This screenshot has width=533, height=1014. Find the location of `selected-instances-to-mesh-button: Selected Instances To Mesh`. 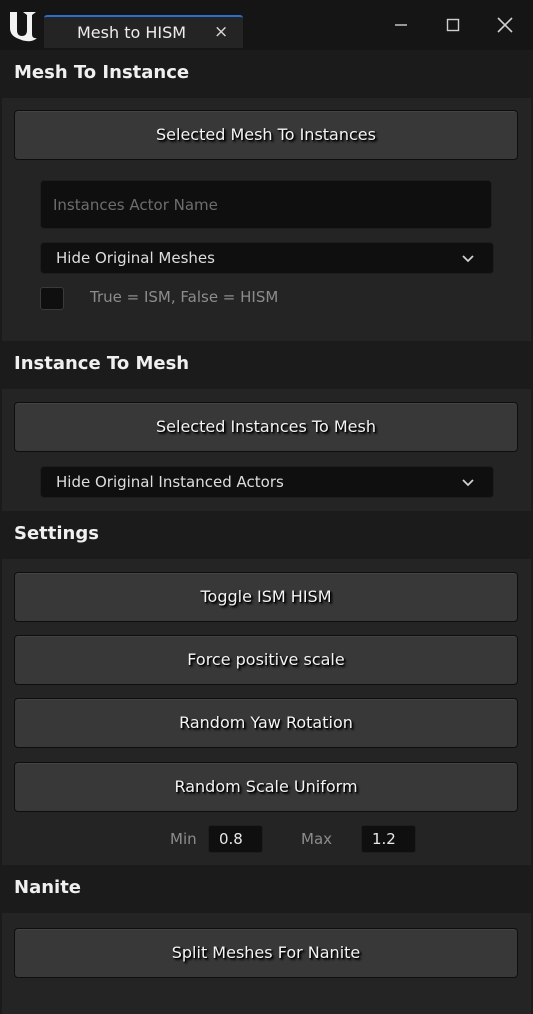

selected-instances-to-mesh-button: Selected Instances To Mesh is located at coordinates (266, 427).